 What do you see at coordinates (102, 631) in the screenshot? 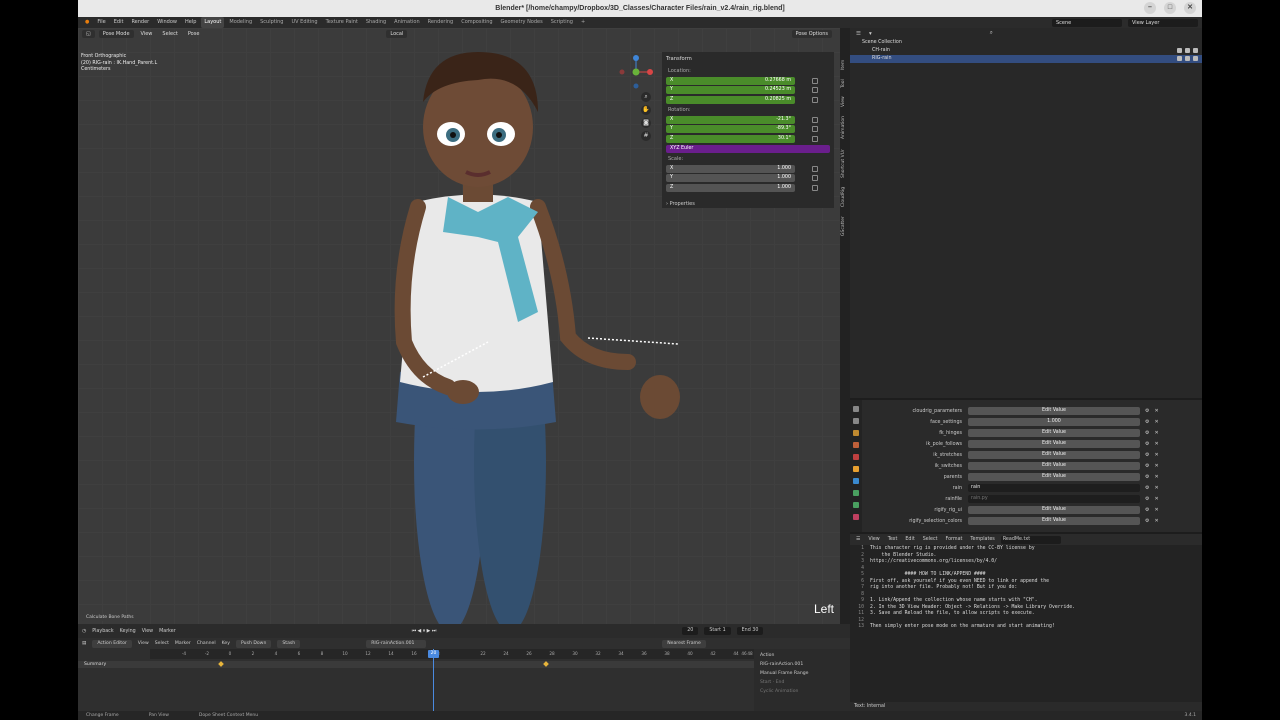
I see `menu-playback: Playback` at bounding box center [102, 631].